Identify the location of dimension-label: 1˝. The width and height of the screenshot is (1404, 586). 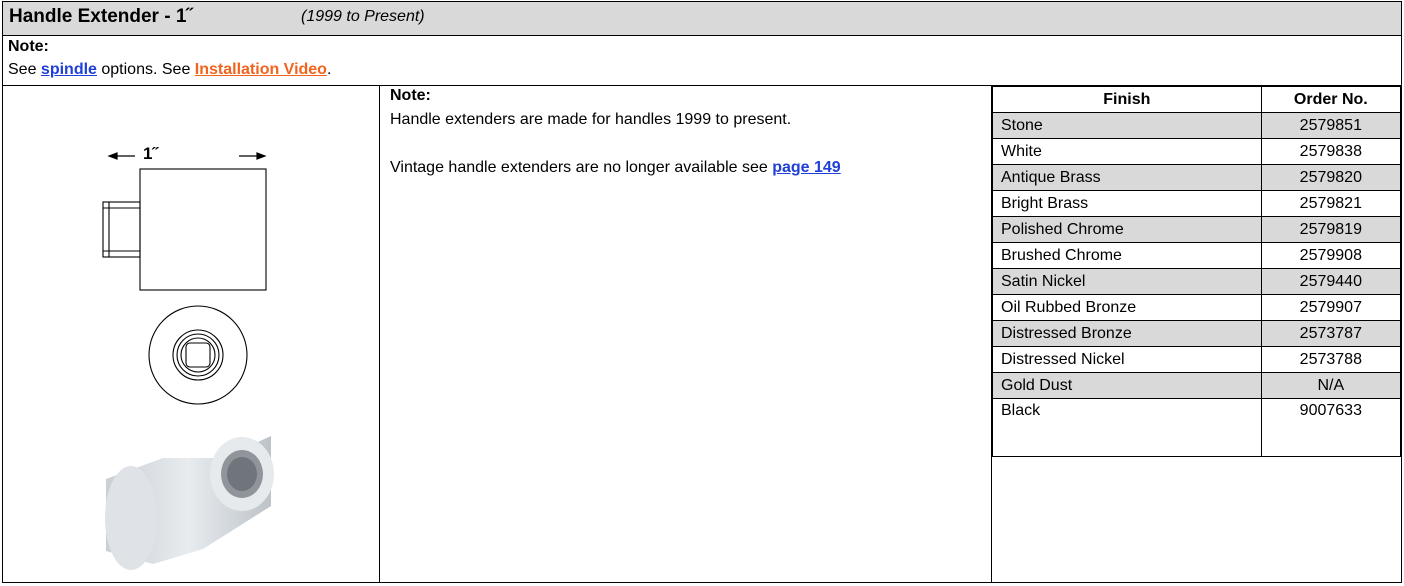
(151, 153).